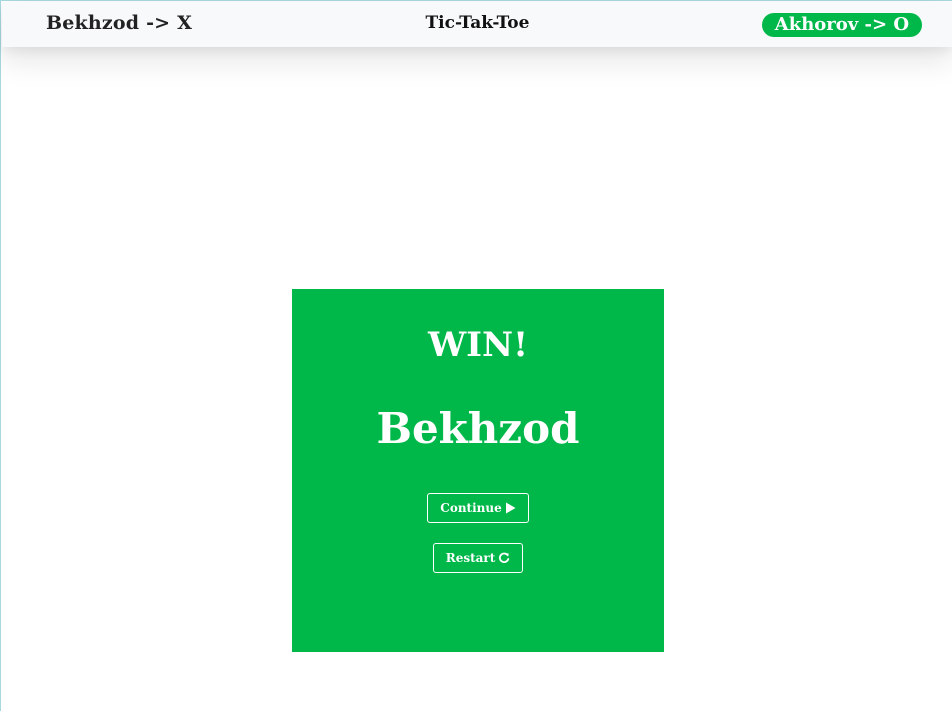 The height and width of the screenshot is (711, 952). I want to click on top-bar: Bekhzod -> X Tic-Tak-Toe Akhorov -> O, so click(477, 24).